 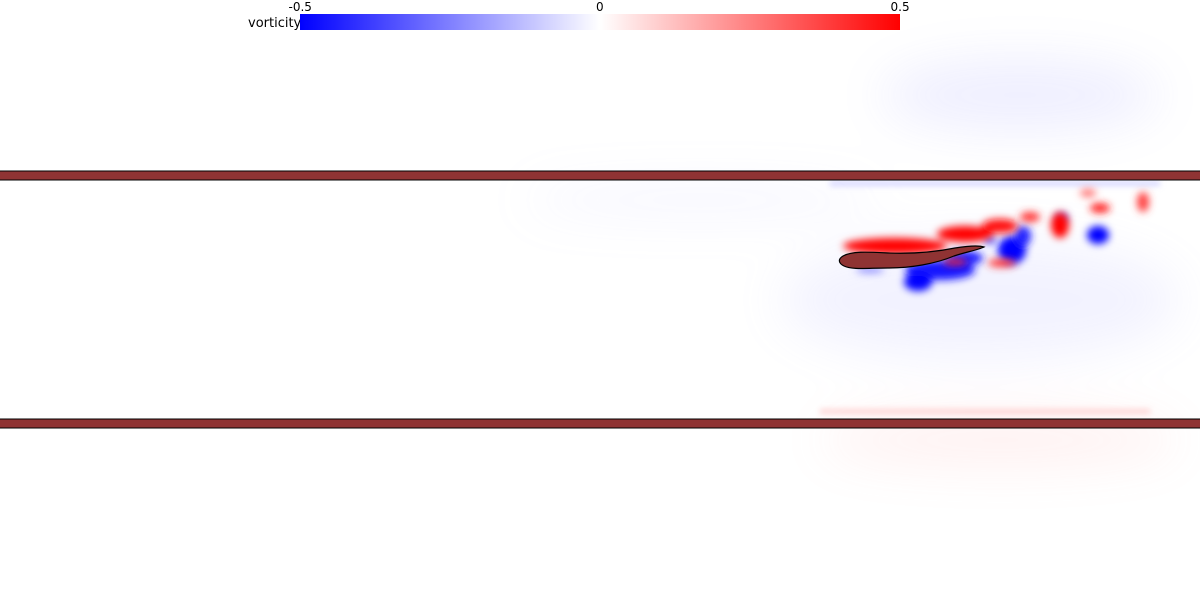 I want to click on colorbar-gradient, so click(x=600, y=22).